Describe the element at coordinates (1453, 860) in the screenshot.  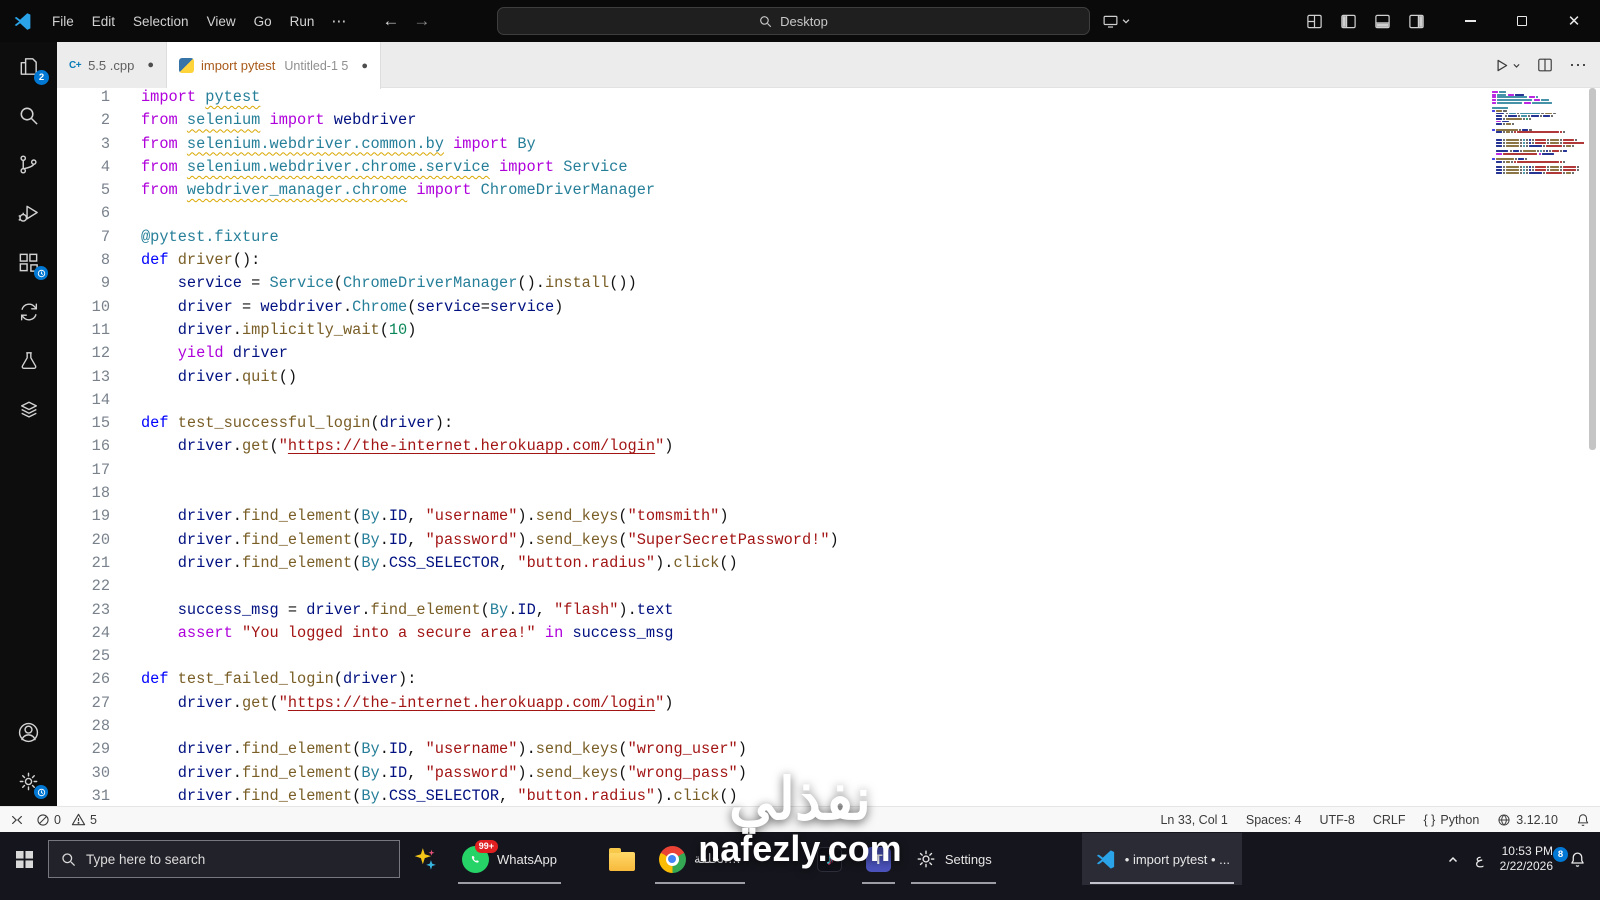
I see `tray-chevron-up-icon` at that location.